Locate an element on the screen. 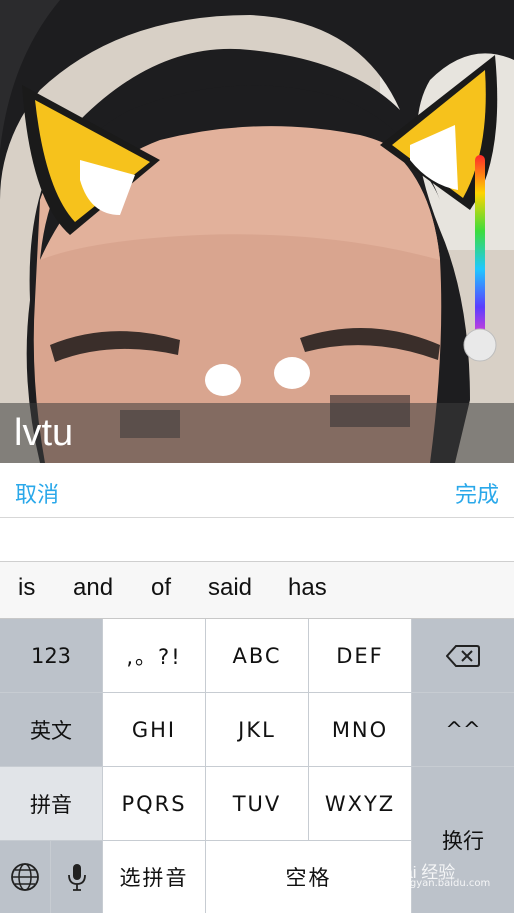  backspace-key is located at coordinates (463, 655).